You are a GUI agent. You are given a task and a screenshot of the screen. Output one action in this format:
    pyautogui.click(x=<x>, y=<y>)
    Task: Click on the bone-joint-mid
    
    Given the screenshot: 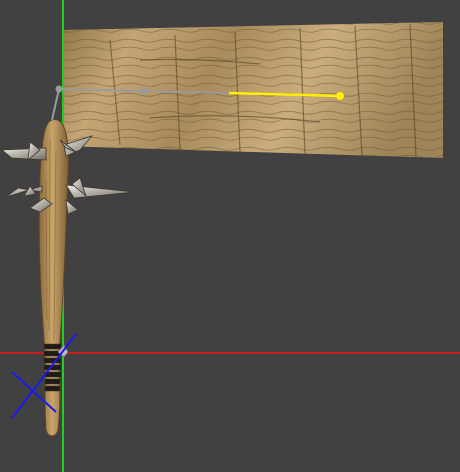 What is the action you would take?
    pyautogui.click(x=144, y=91)
    